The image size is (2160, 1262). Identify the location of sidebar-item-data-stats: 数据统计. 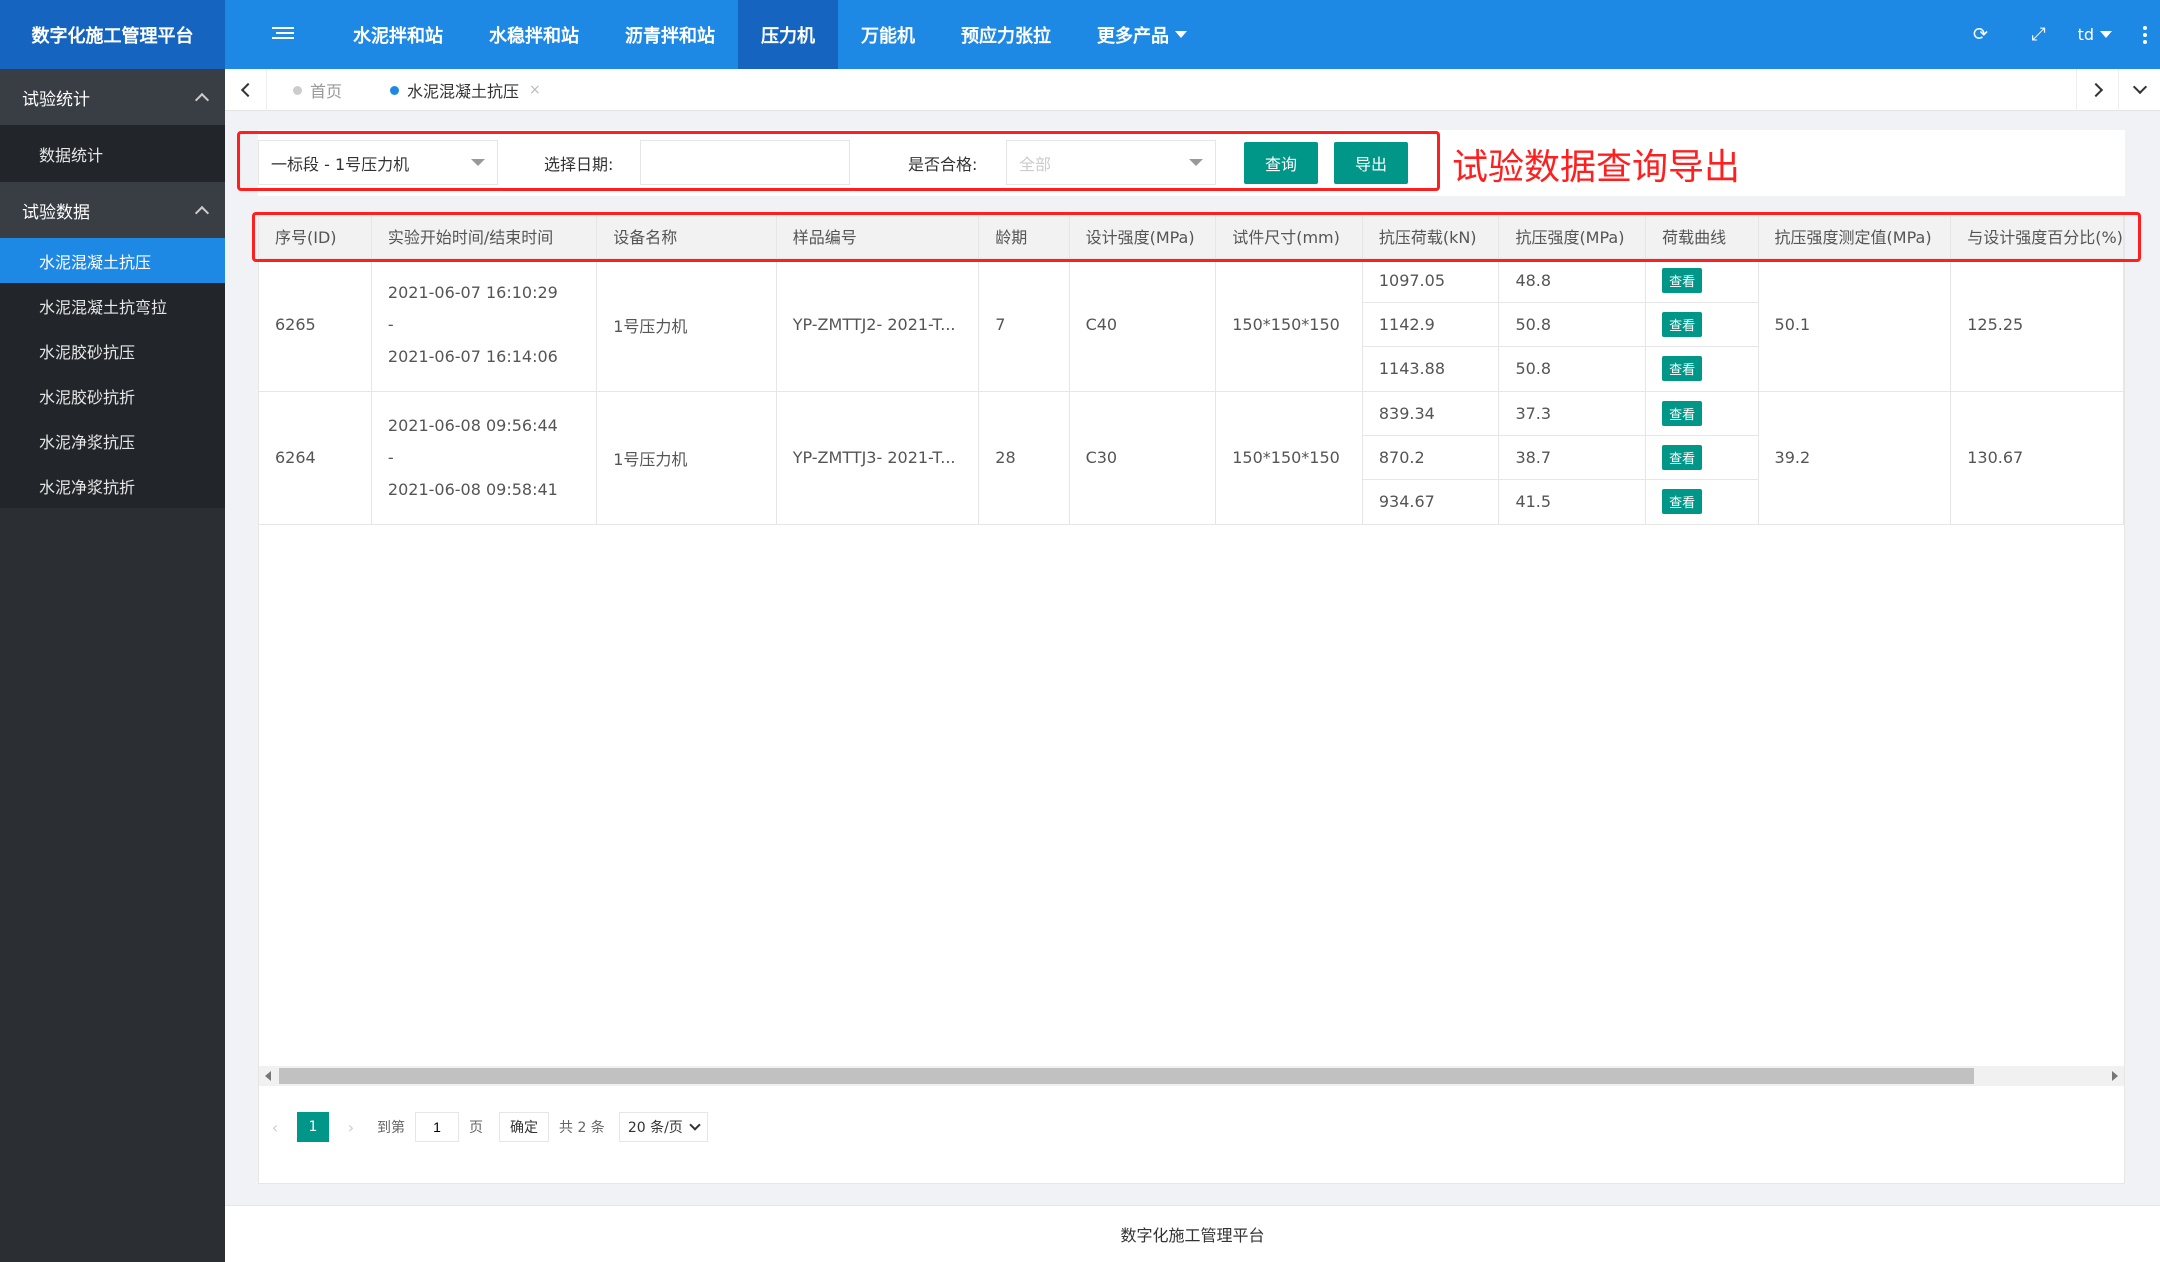
(112, 153).